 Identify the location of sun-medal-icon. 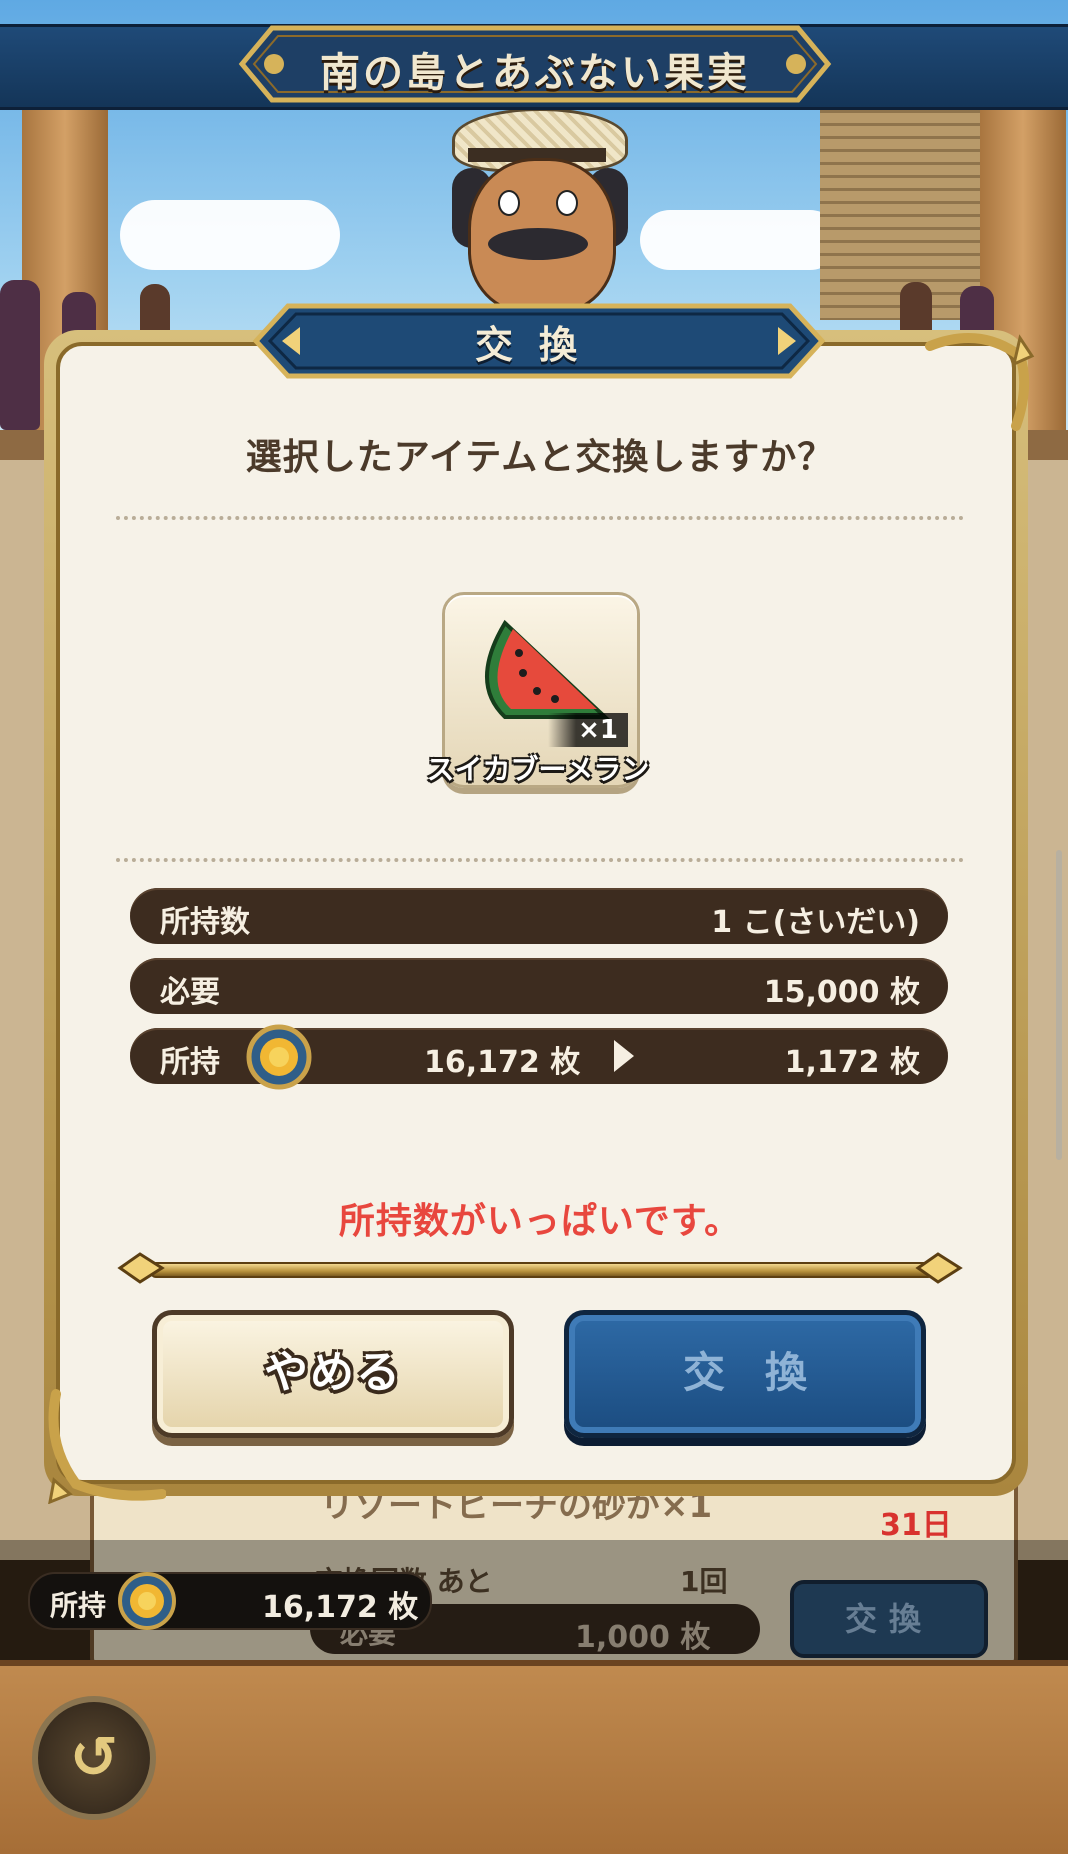
(279, 1057).